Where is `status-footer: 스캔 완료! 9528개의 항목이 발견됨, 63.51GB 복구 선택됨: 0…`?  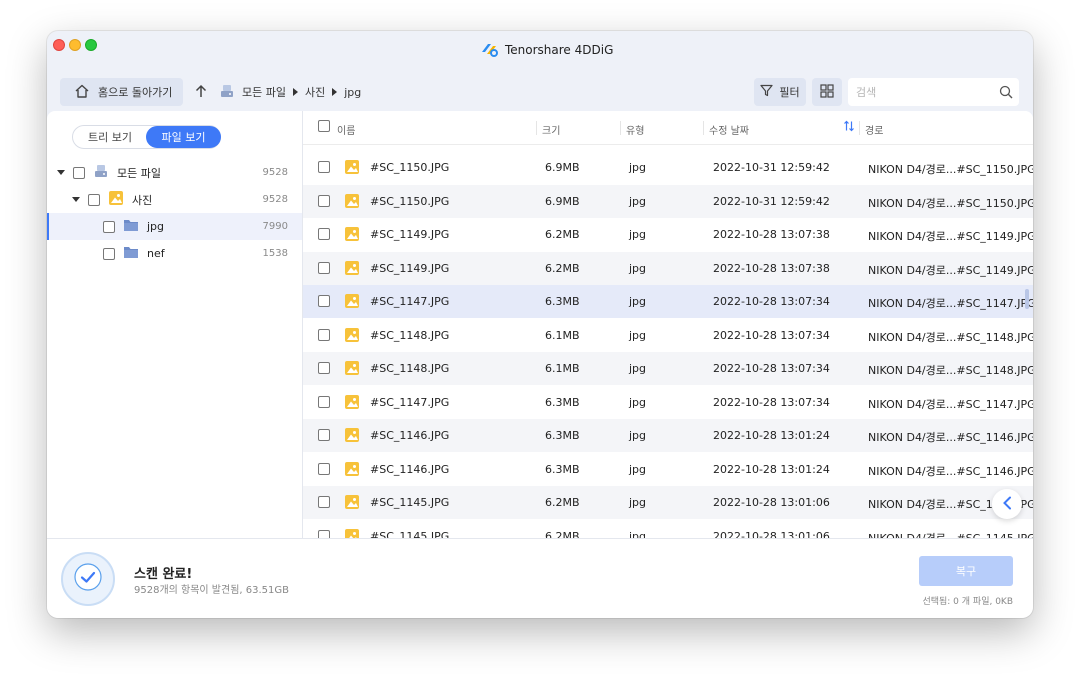 status-footer: 스캔 완료! 9528개의 항목이 발견됨, 63.51GB 복구 선택됨: 0… is located at coordinates (540, 578).